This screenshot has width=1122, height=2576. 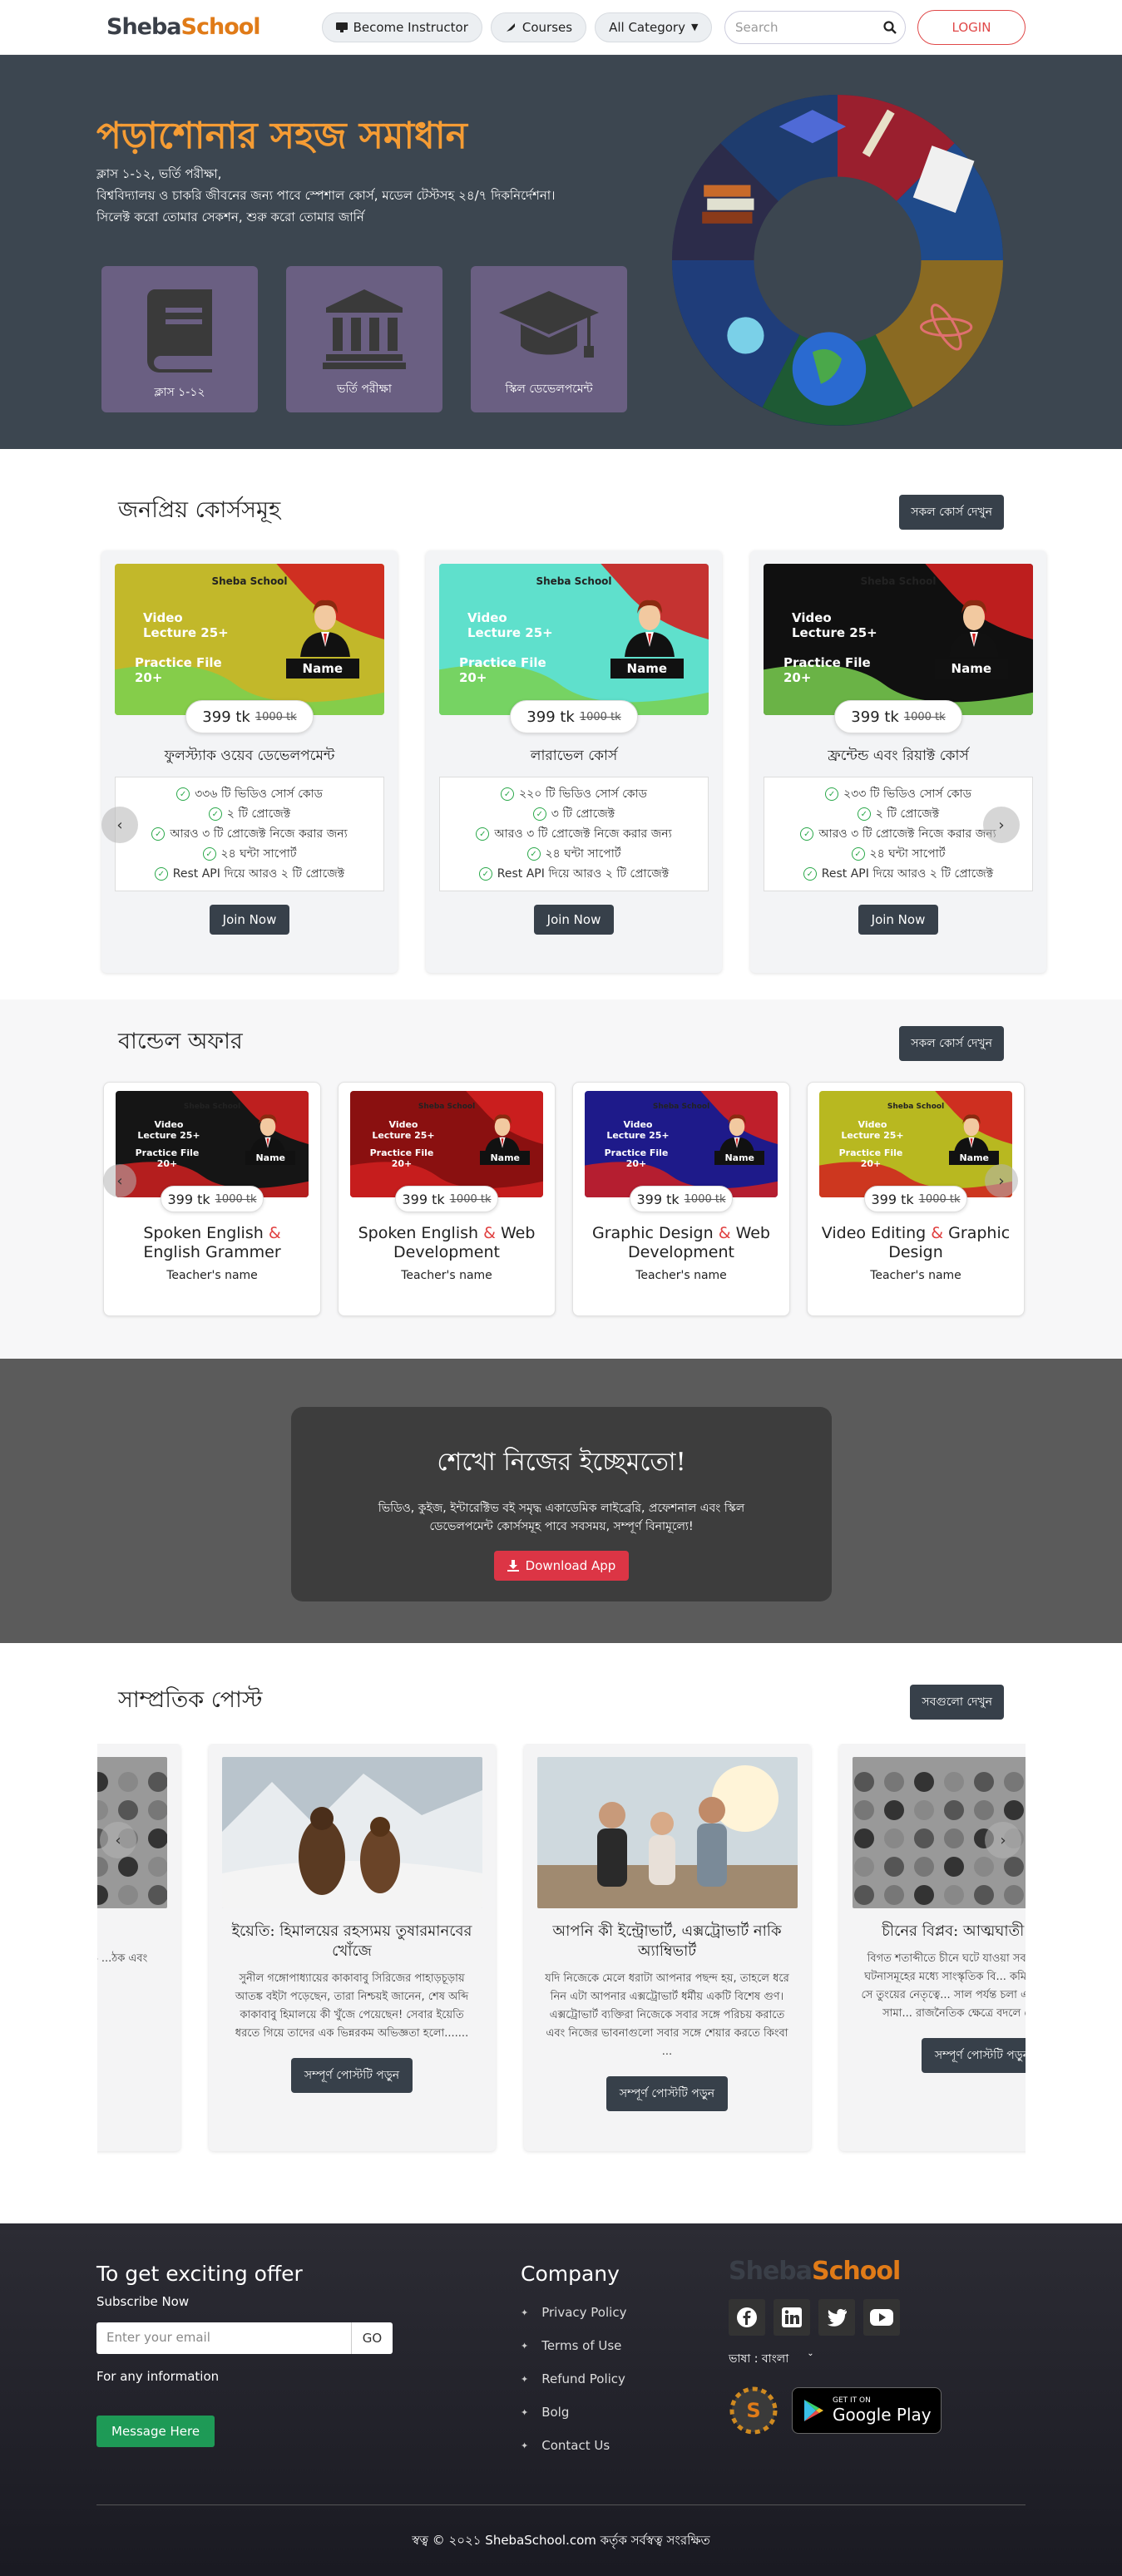 I want to click on login-button: LOGIN, so click(x=971, y=27).